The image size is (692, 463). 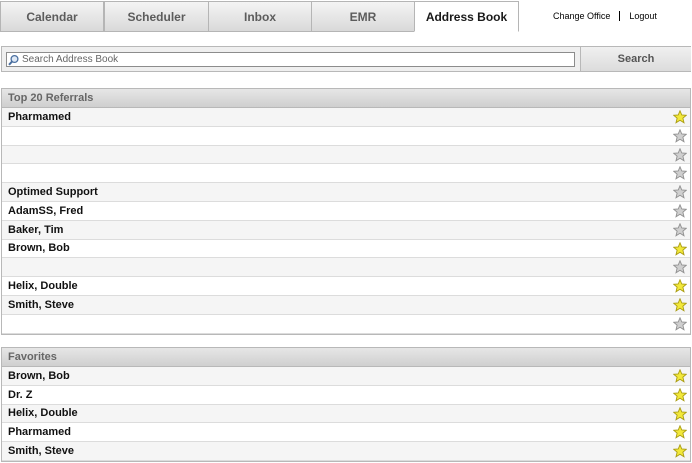 I want to click on favorite-row: Brown, Bob, so click(x=346, y=376).